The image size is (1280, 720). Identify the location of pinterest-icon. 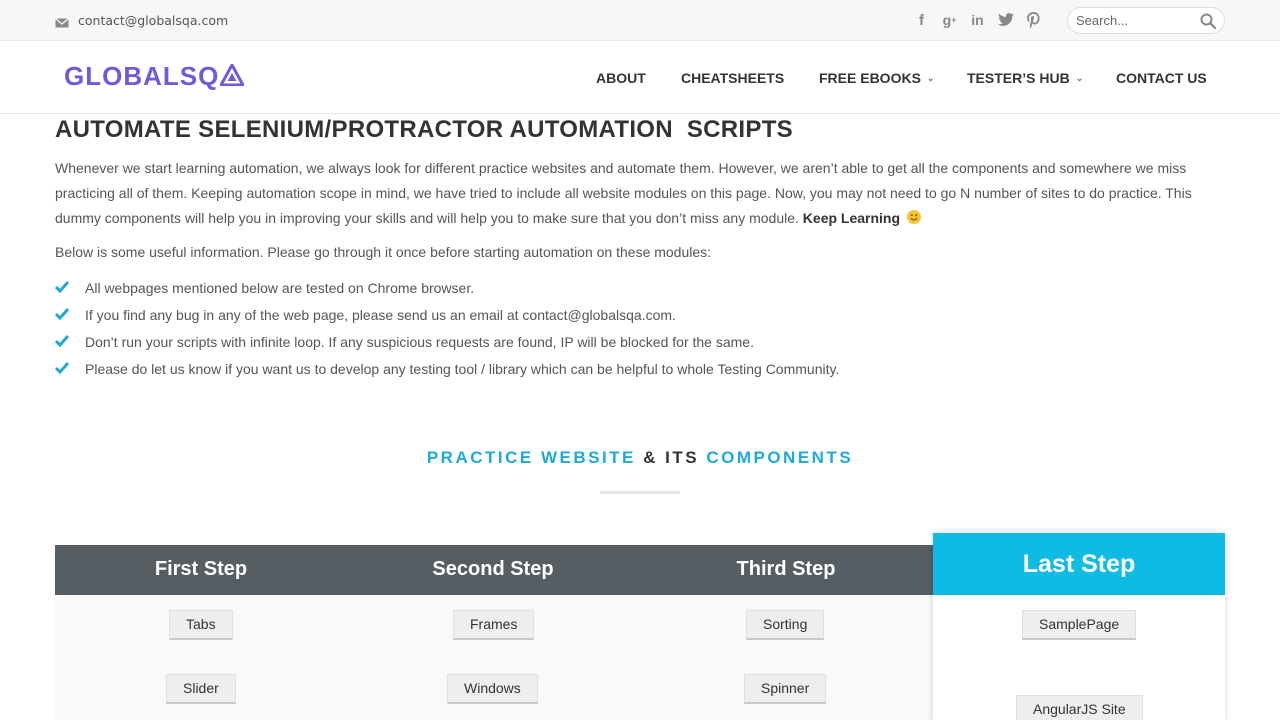
(1033, 20).